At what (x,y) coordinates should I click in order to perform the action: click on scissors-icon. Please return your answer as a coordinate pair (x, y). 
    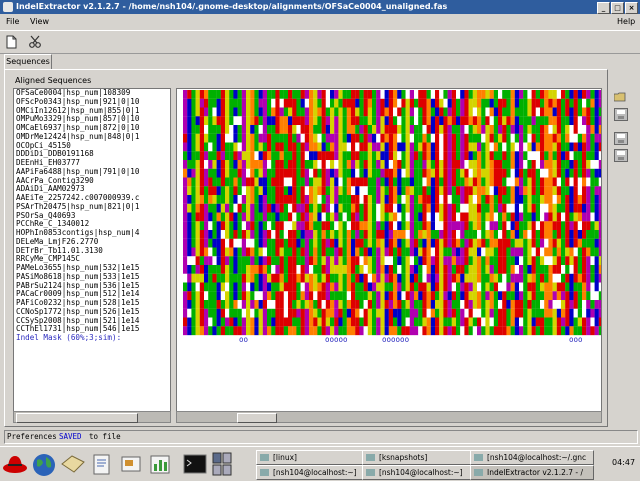
    Looking at the image, I should click on (35, 42).